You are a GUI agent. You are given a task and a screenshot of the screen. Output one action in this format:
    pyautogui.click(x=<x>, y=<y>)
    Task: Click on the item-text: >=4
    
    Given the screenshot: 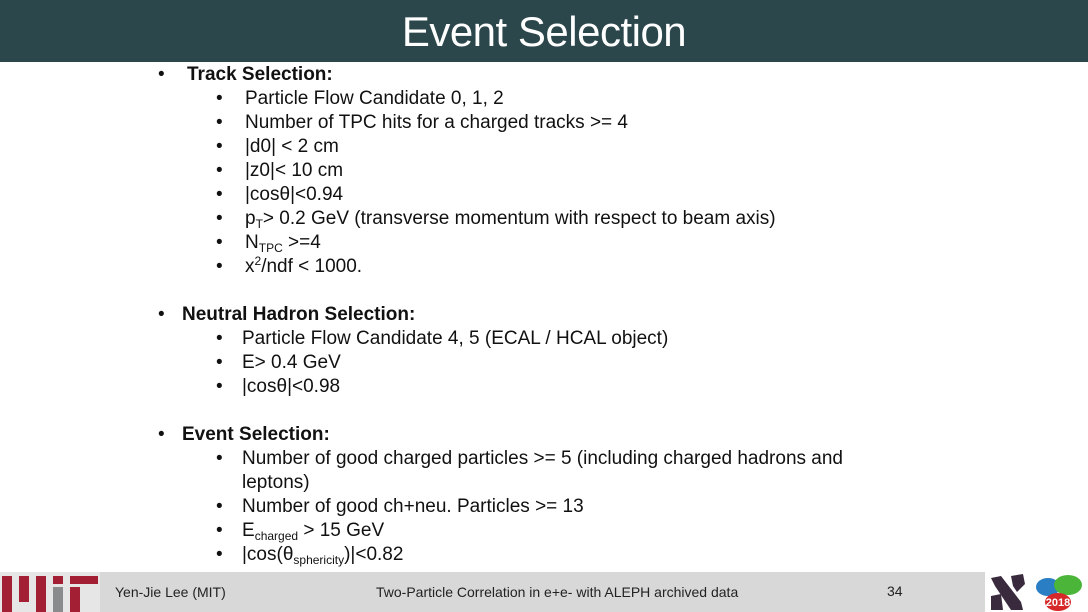 What is the action you would take?
    pyautogui.click(x=301, y=242)
    